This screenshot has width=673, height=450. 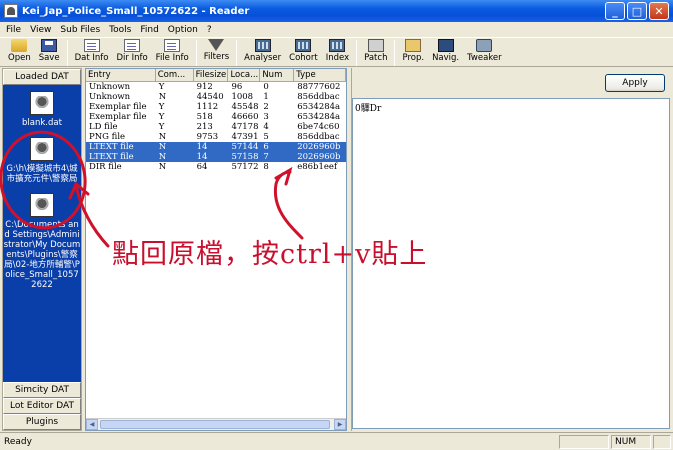 What do you see at coordinates (13, 30) in the screenshot?
I see `menu-file: File` at bounding box center [13, 30].